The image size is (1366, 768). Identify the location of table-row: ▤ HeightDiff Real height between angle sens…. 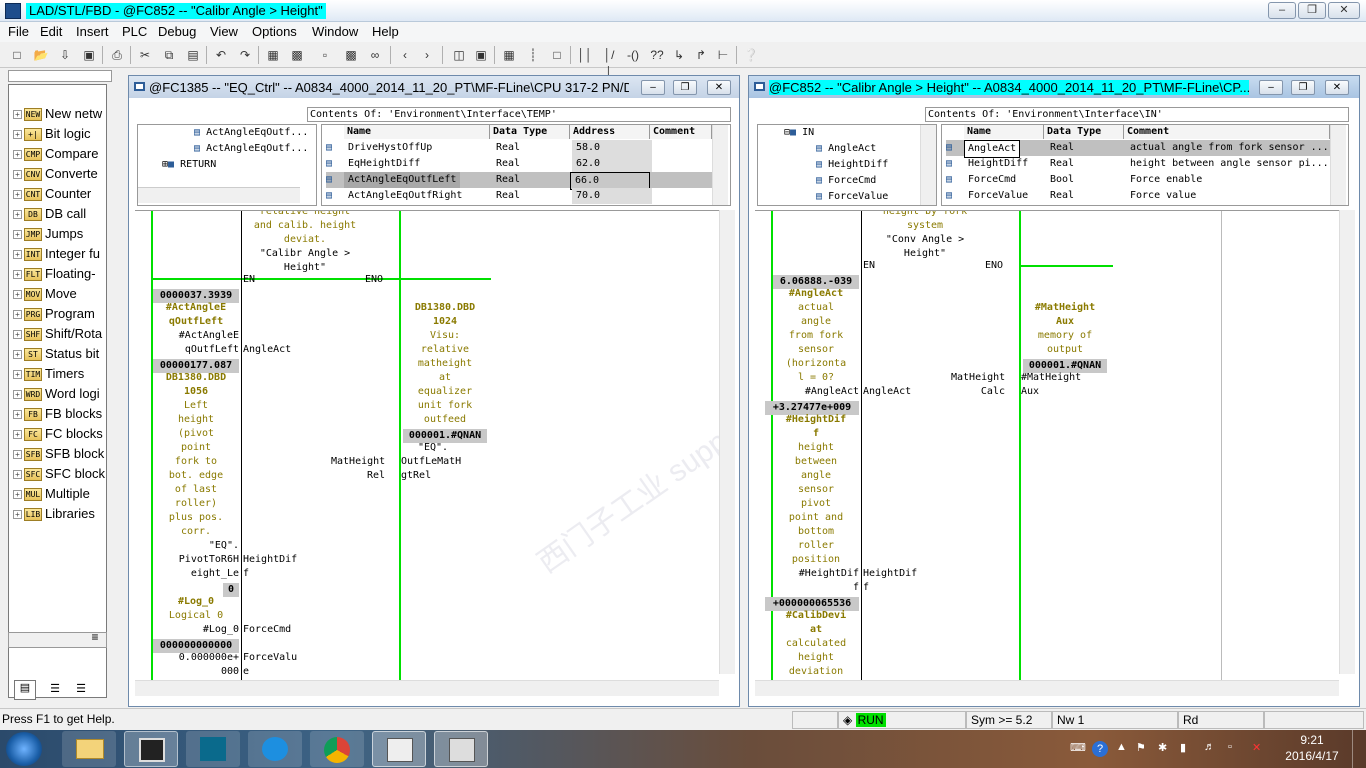
(1138, 164).